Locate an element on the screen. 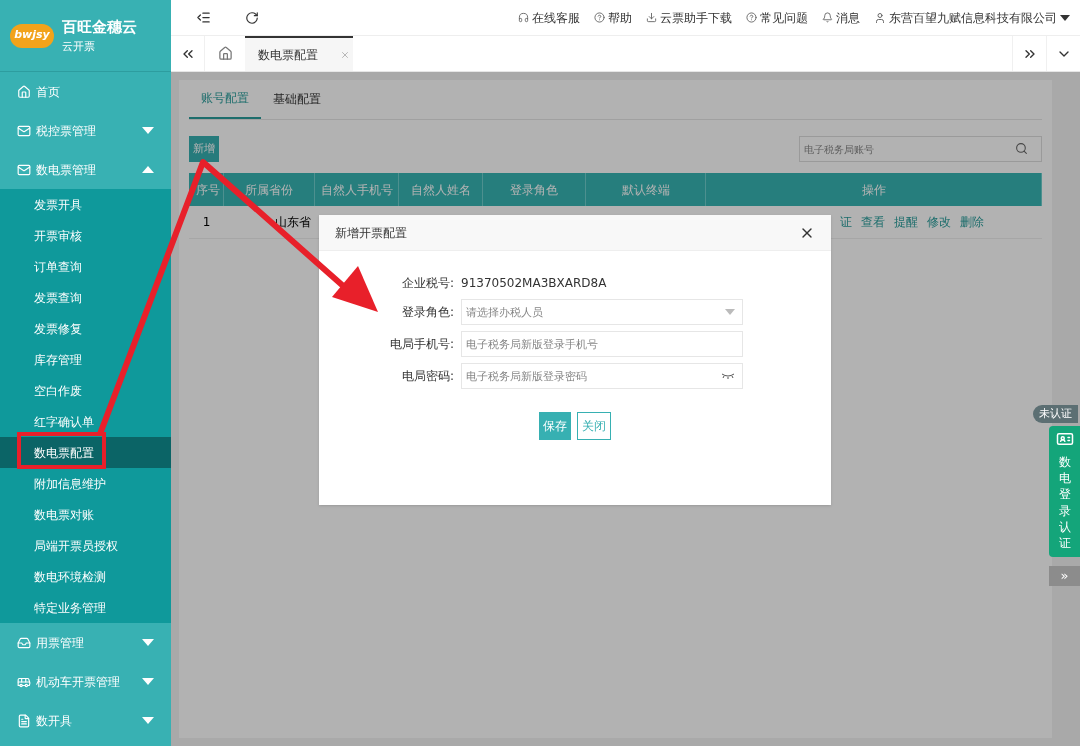 The height and width of the screenshot is (746, 1080). select-field: 请选择办税人员 is located at coordinates (602, 312).